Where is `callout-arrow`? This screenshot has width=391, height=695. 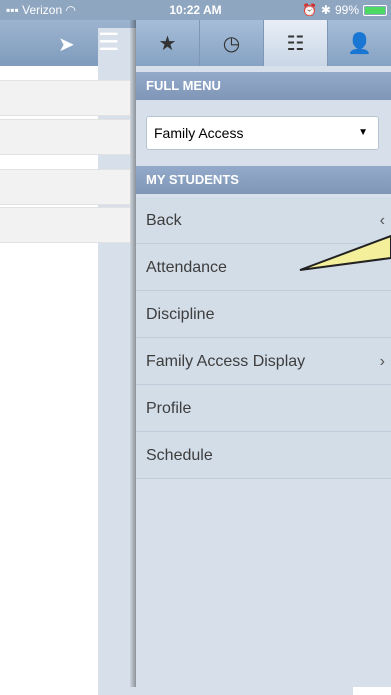 callout-arrow is located at coordinates (345, 252).